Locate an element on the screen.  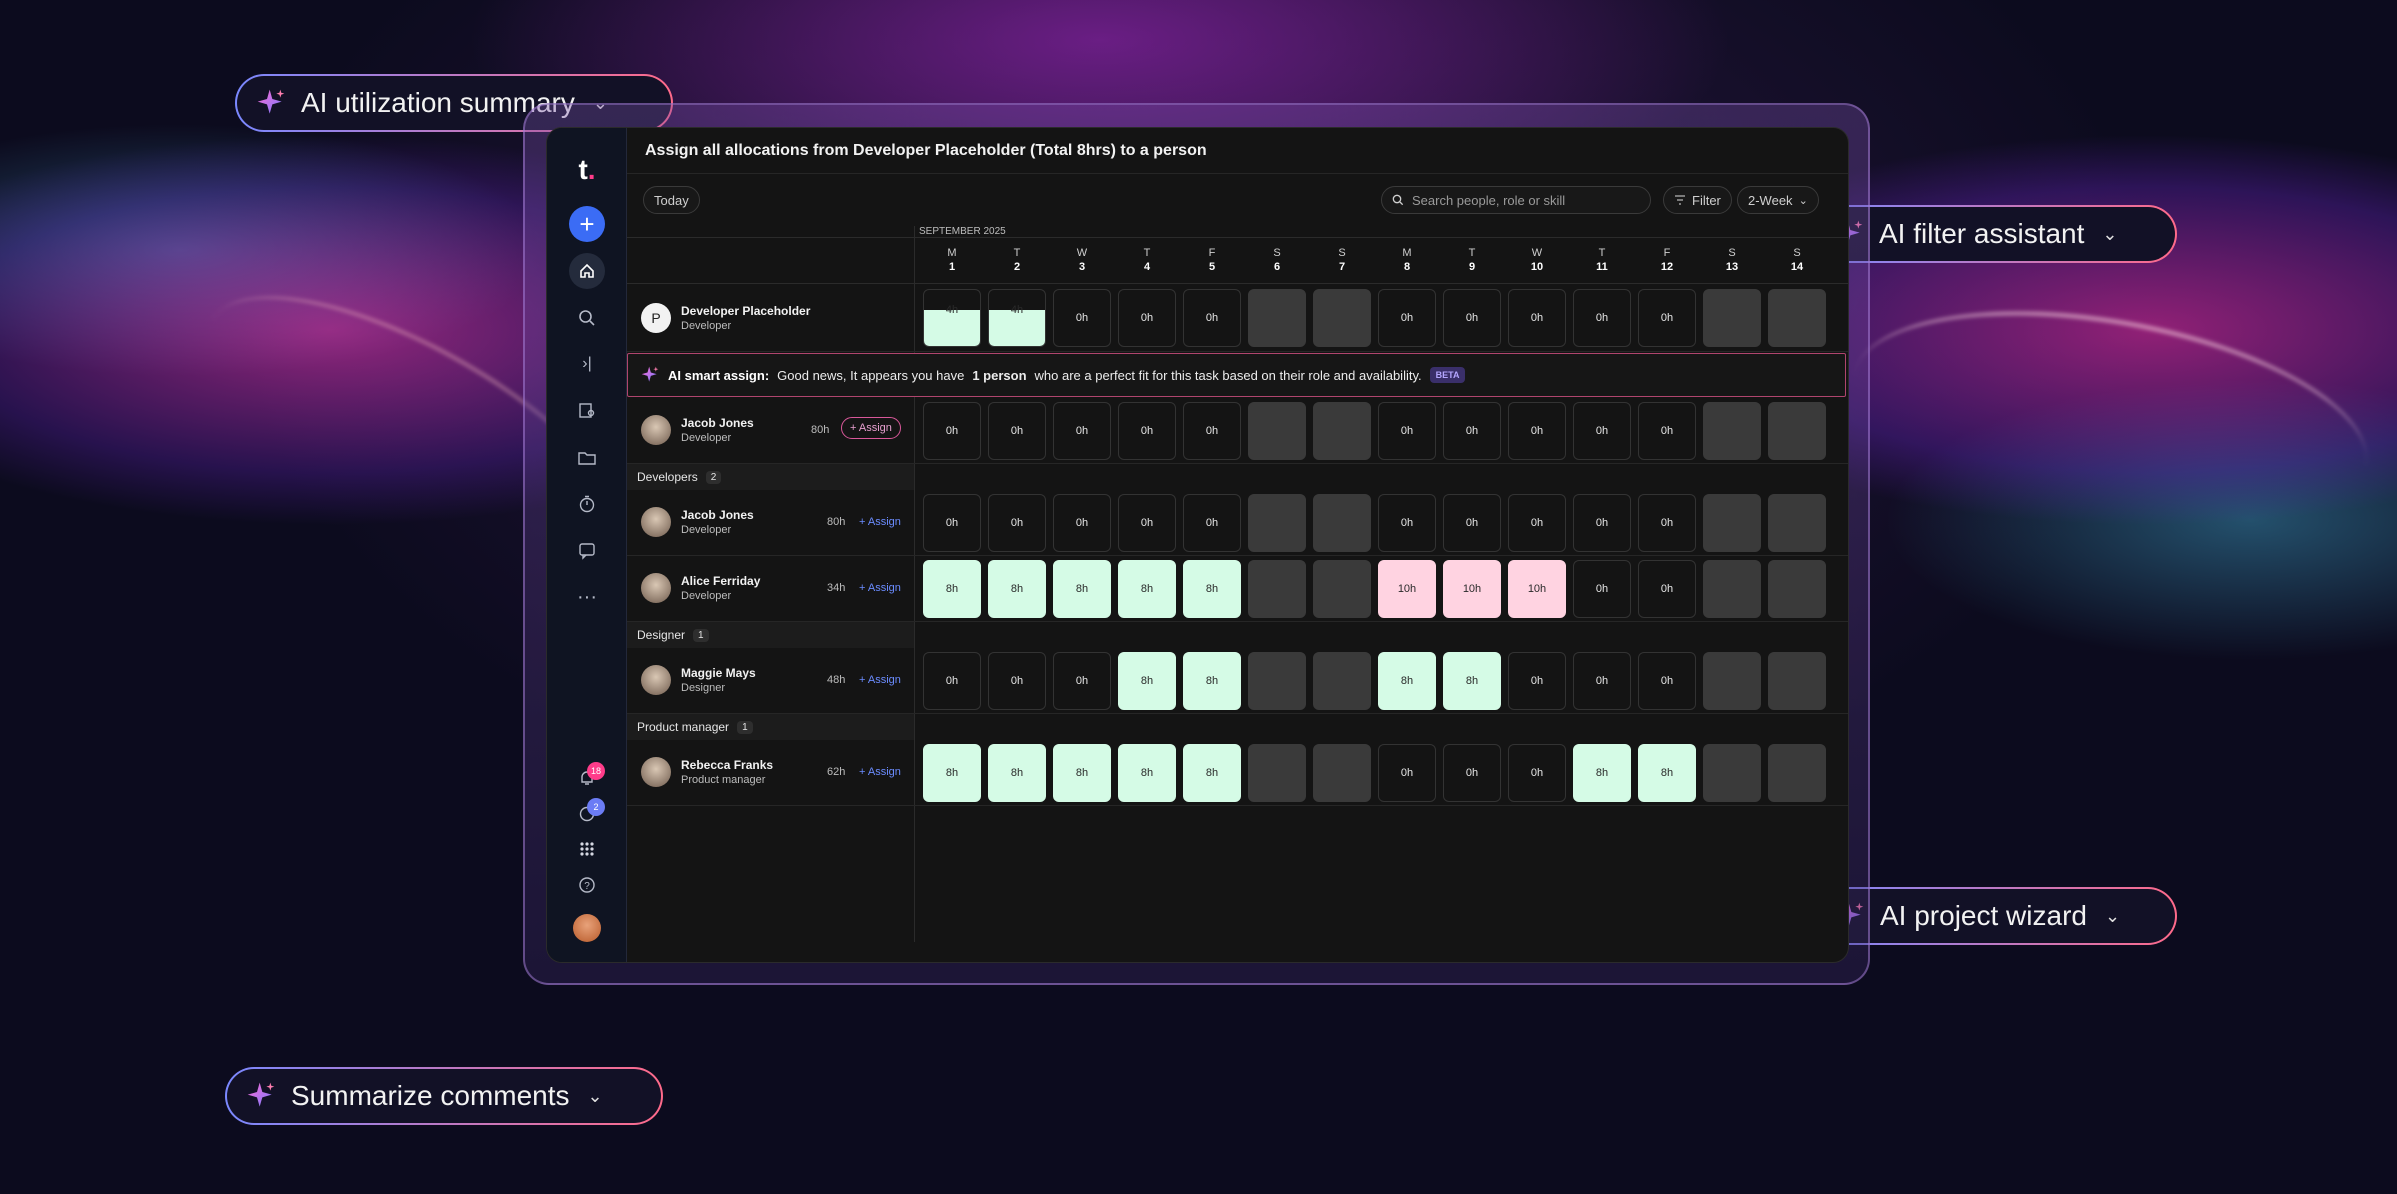
chat-icon: 2 is located at coordinates (587, 814).